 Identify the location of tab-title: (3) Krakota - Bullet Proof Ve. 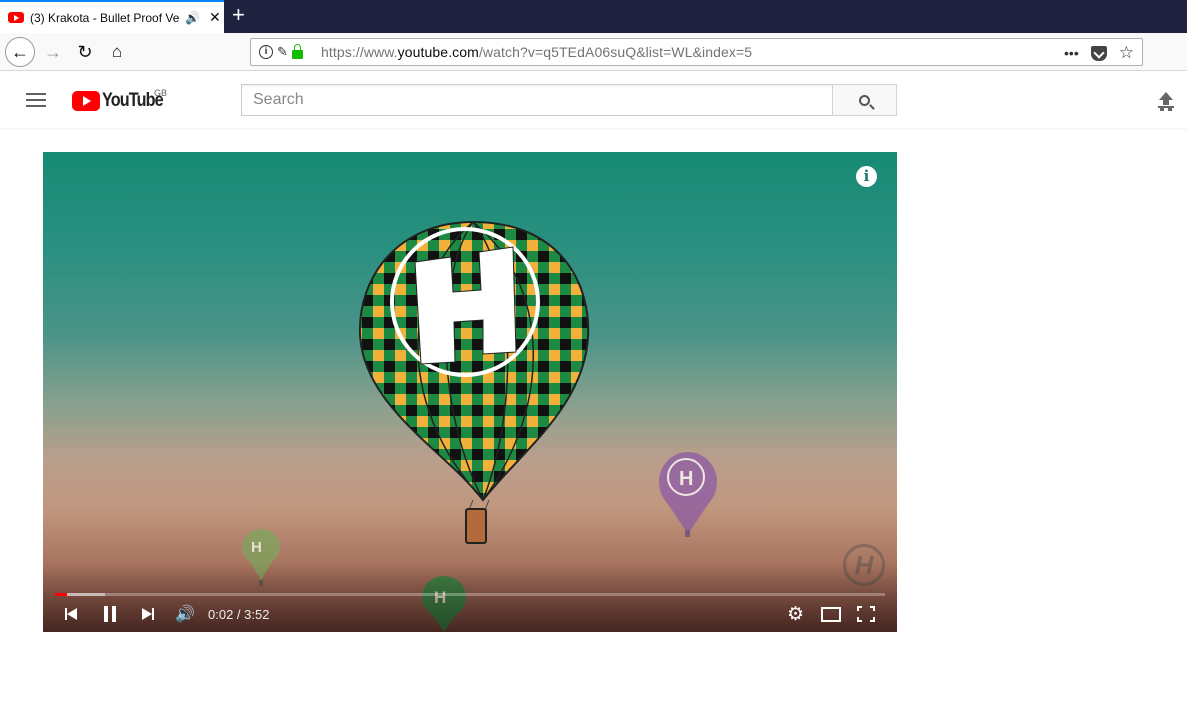
(105, 17).